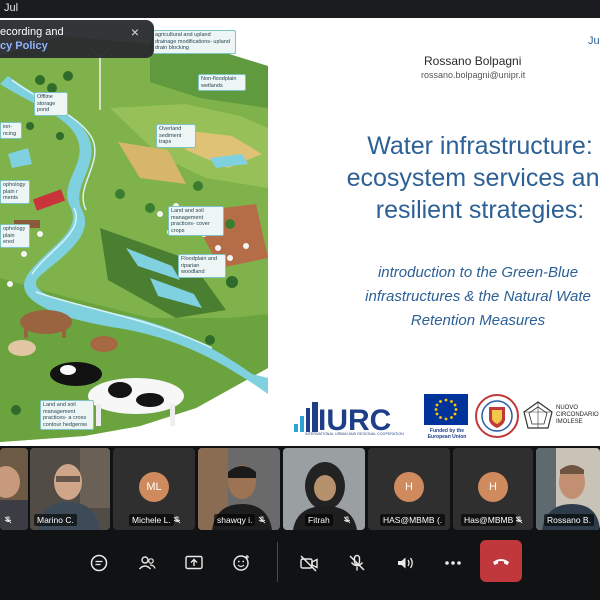  Describe the element at coordinates (176, 136) in the screenshot. I see `callout-sediment-traps: Overland sediment traps` at that location.